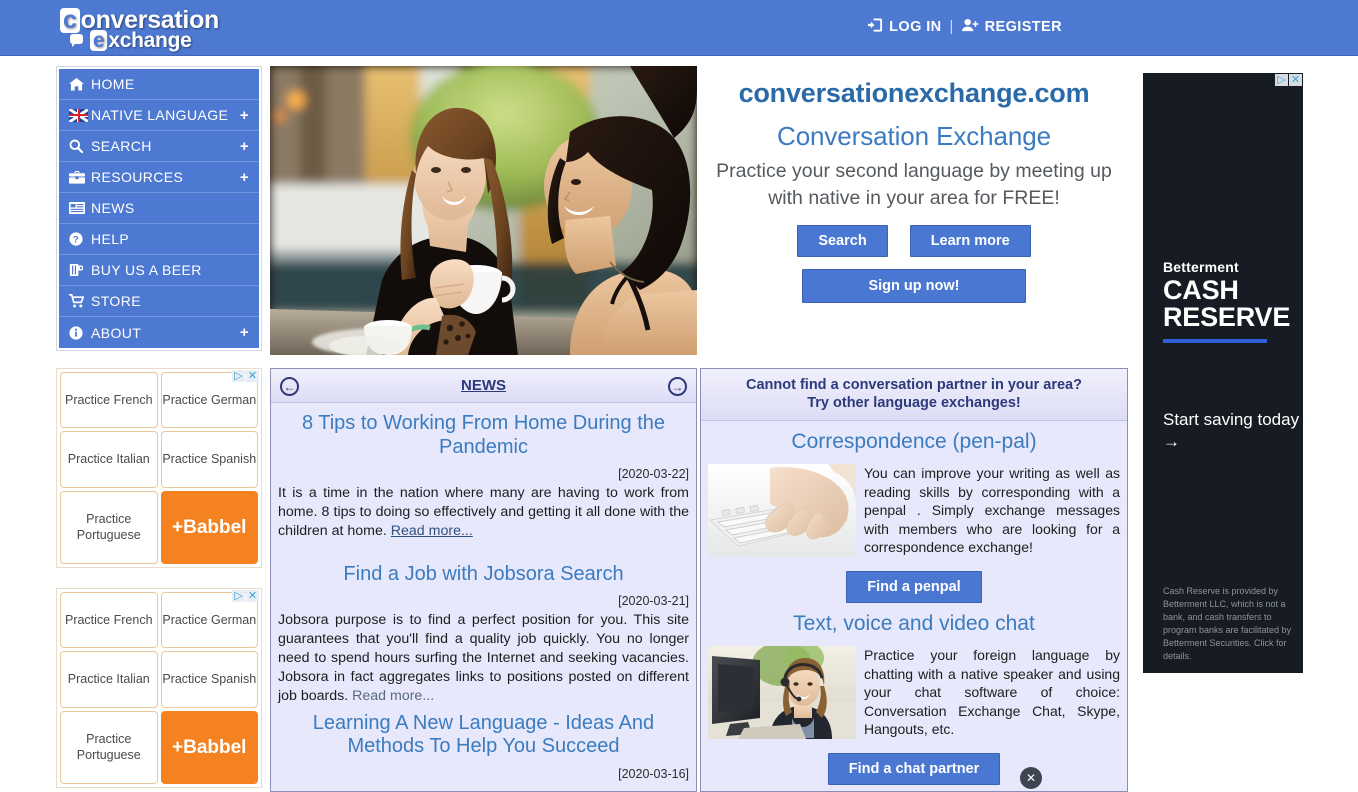 The width and height of the screenshot is (1358, 792). Describe the element at coordinates (80, 84) in the screenshot. I see `home-icon` at that location.